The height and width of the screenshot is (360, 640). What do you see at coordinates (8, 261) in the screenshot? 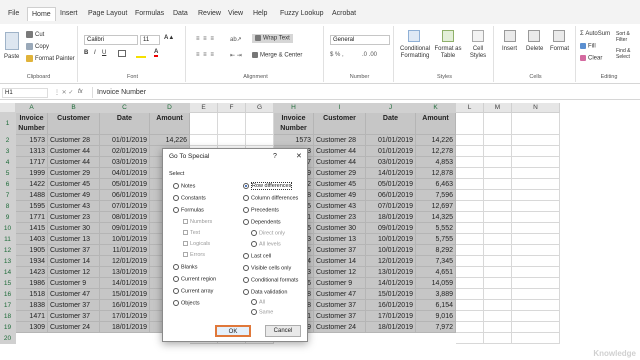
I see `row-header-13: 13` at bounding box center [8, 261].